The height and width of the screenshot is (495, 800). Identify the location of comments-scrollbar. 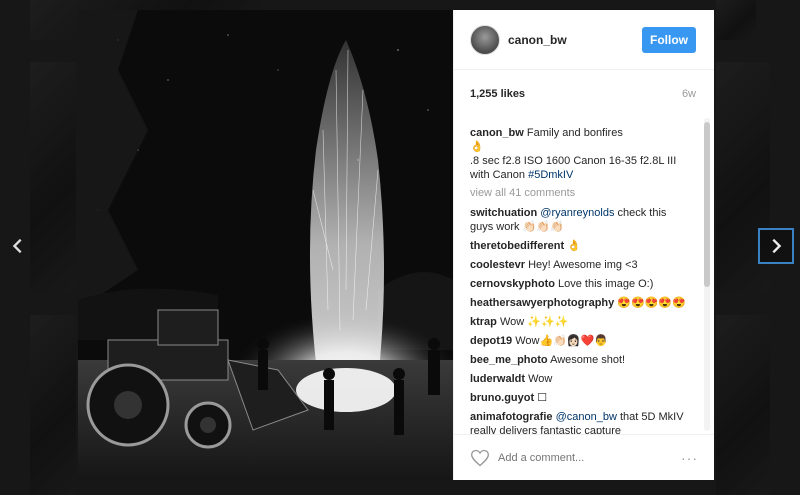
(707, 274).